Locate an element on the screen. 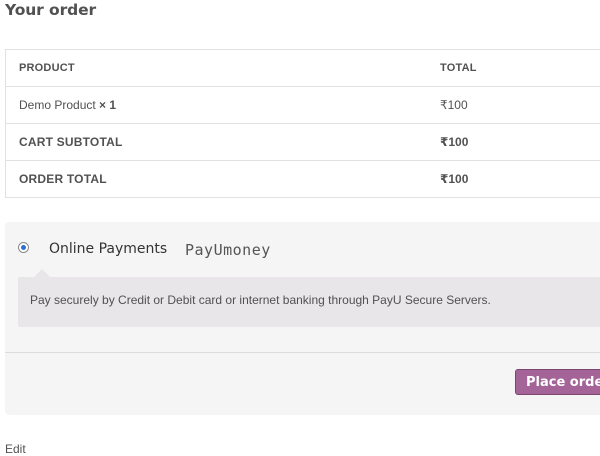 This screenshot has height=456, width=600. payment-method-label: Online Payments is located at coordinates (108, 249).